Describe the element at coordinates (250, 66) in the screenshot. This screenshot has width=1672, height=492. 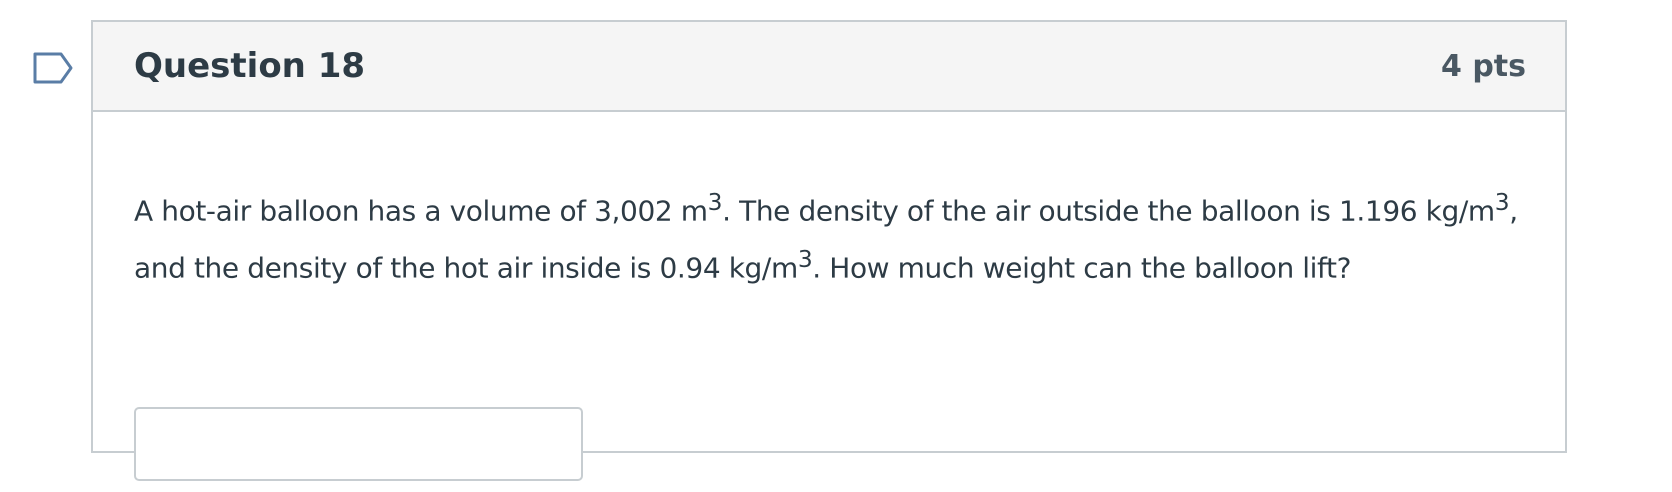
I see `question-title: Question 18` at that location.